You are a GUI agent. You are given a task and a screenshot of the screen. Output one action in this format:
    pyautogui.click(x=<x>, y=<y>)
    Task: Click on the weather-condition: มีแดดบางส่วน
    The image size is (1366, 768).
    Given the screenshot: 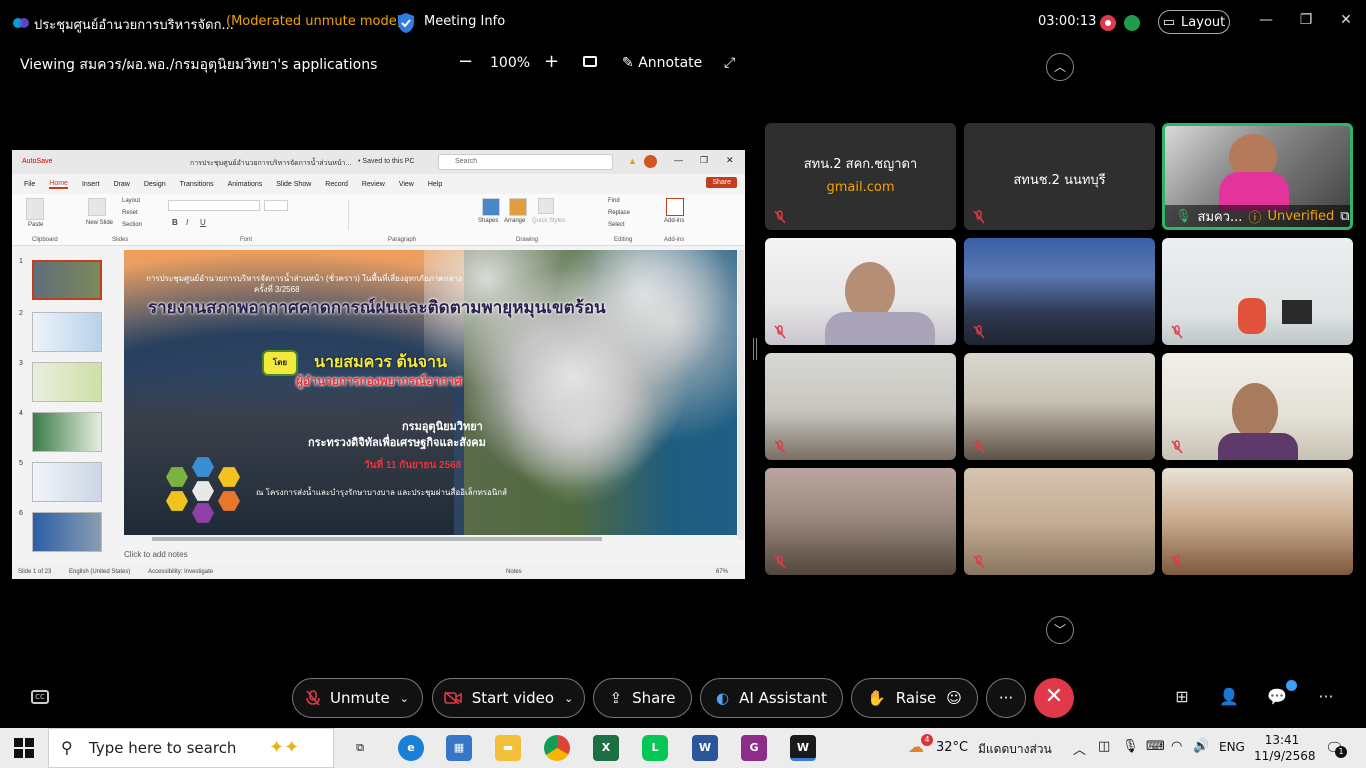 What is the action you would take?
    pyautogui.click(x=1015, y=749)
    